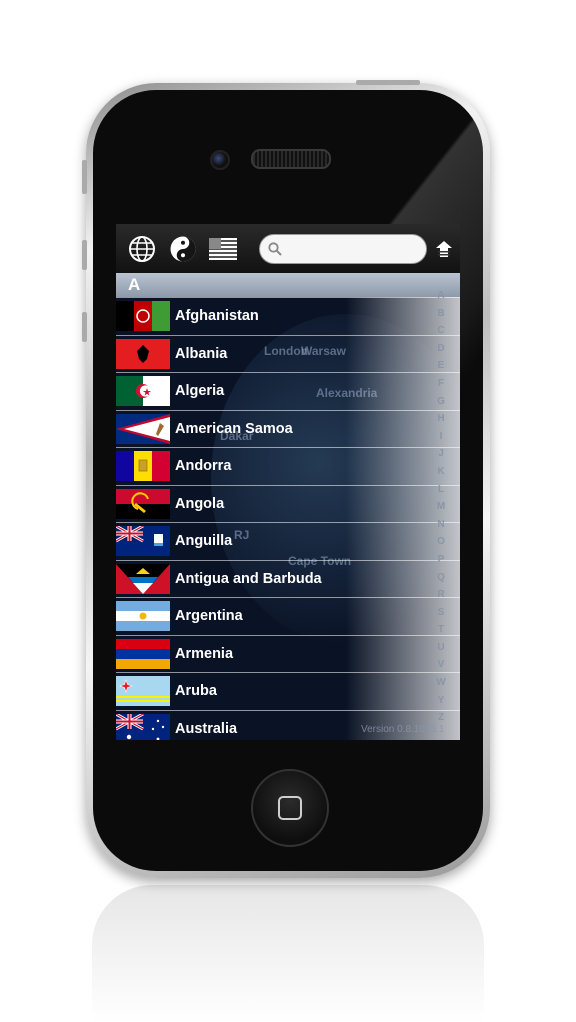  I want to click on globe-icon, so click(142, 249).